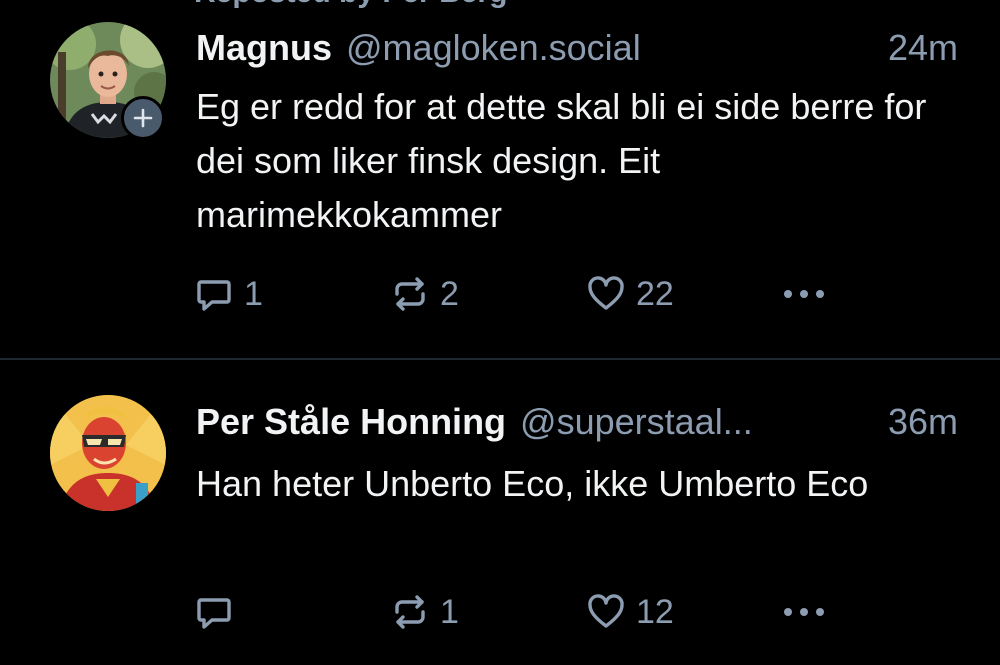 This screenshot has height=665, width=1000. I want to click on follow-button, so click(143, 118).